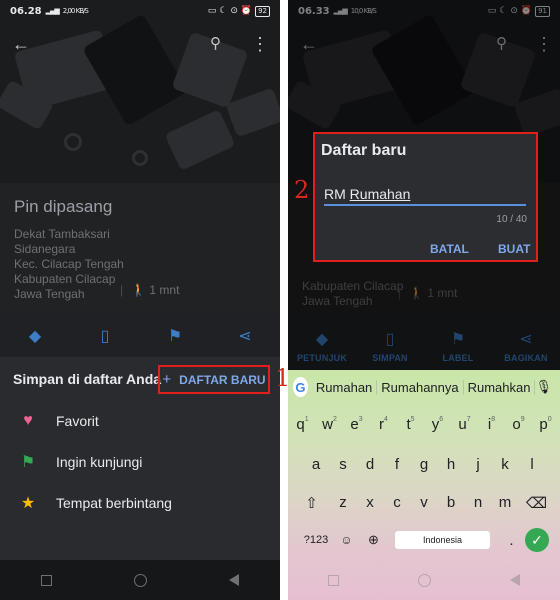 Image resolution: width=560 pixels, height=600 pixels. I want to click on list-name-input: RM Rumahan, so click(425, 196).